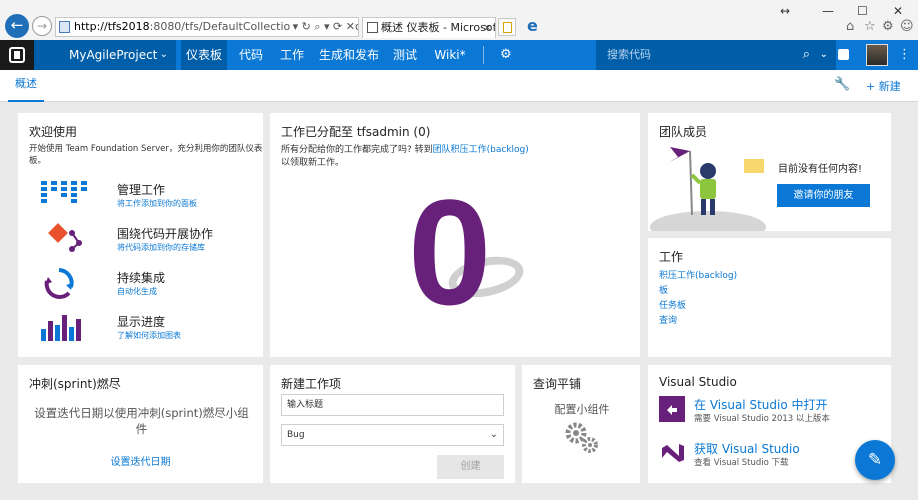  I want to click on welcome-description: 开始使用 Team Foundation Server，充分利用你的团队仪表板。, so click(146, 155).